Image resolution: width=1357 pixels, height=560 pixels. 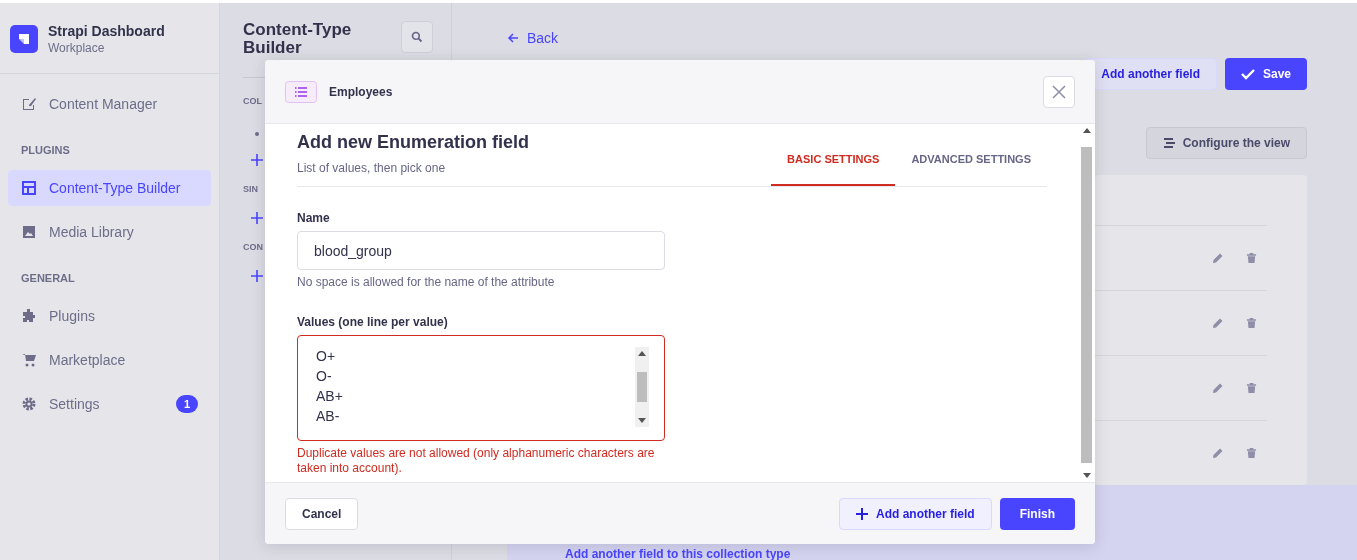 I want to click on notification-badge: 1, so click(x=186, y=404).